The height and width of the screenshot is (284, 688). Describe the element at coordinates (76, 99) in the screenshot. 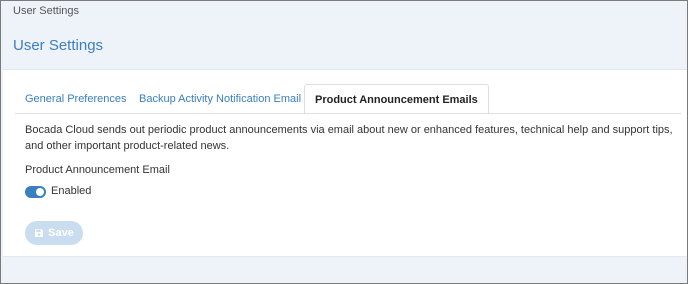

I see `tab-general-preferences: General Preferences` at that location.